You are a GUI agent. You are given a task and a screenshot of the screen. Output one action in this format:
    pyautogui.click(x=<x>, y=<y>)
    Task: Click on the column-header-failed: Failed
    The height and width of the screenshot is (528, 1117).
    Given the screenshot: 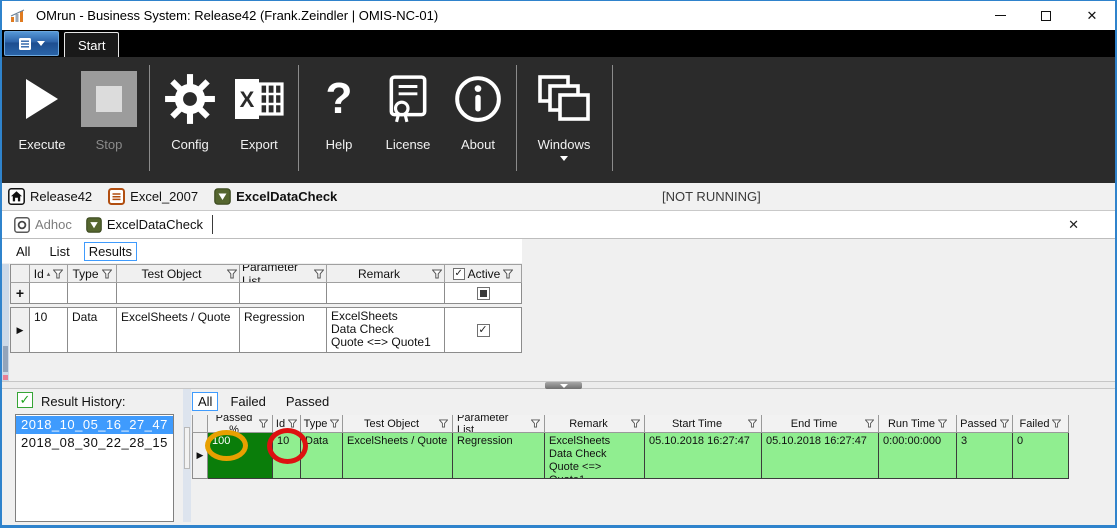 What is the action you would take?
    pyautogui.click(x=1041, y=424)
    